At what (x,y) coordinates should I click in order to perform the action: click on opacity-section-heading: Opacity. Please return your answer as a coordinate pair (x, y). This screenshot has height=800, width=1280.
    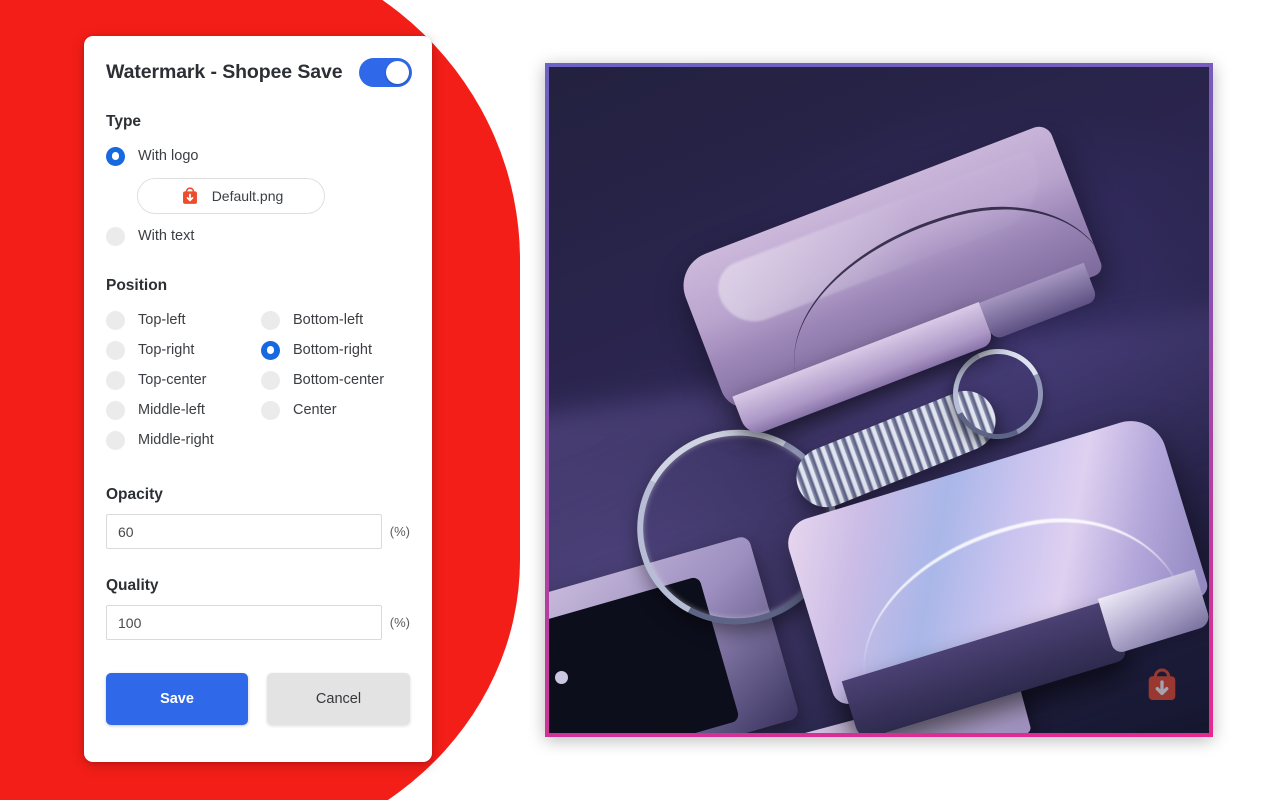
    Looking at the image, I should click on (134, 494).